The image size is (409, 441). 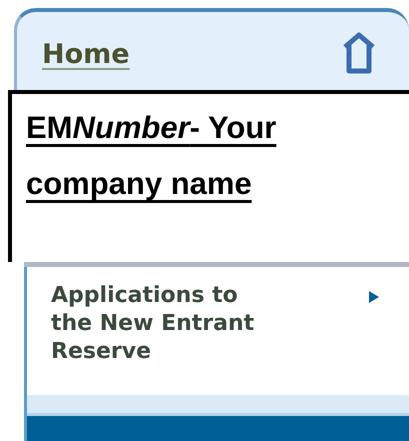 What do you see at coordinates (86, 54) in the screenshot?
I see `home-link: Home` at bounding box center [86, 54].